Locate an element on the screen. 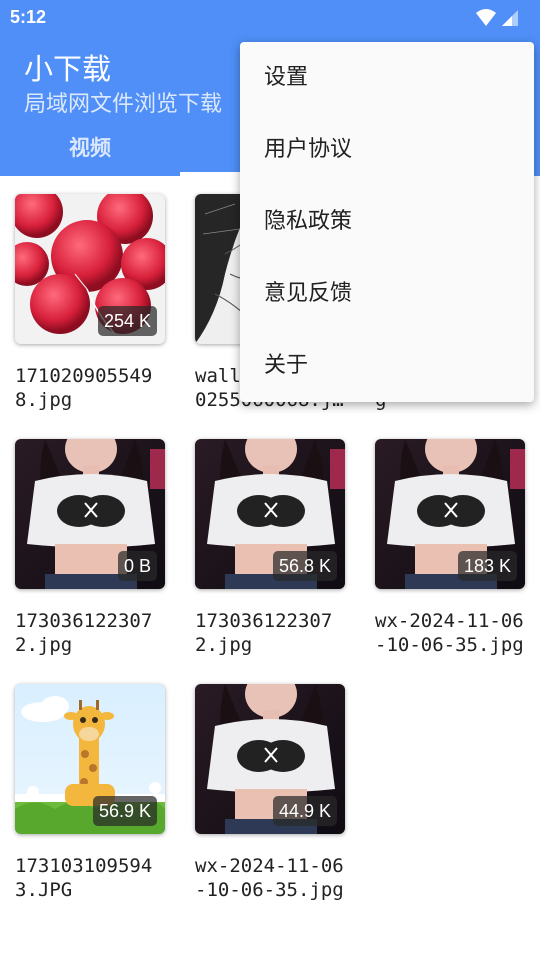 The image size is (540, 960). file-size-badge: 56.8 K is located at coordinates (304, 566).